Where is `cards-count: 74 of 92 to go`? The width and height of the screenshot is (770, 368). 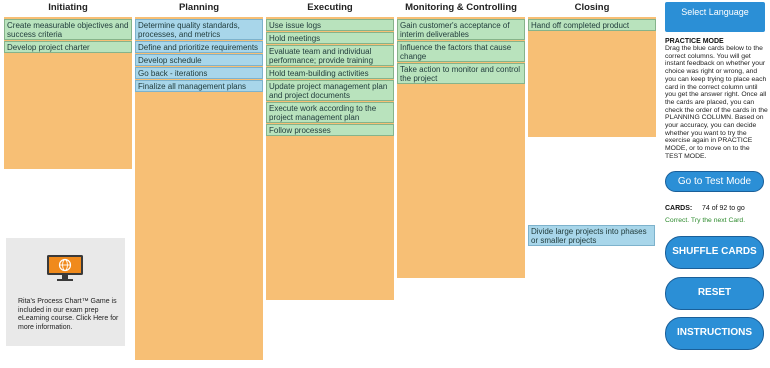
cards-count: 74 of 92 to go is located at coordinates (723, 208).